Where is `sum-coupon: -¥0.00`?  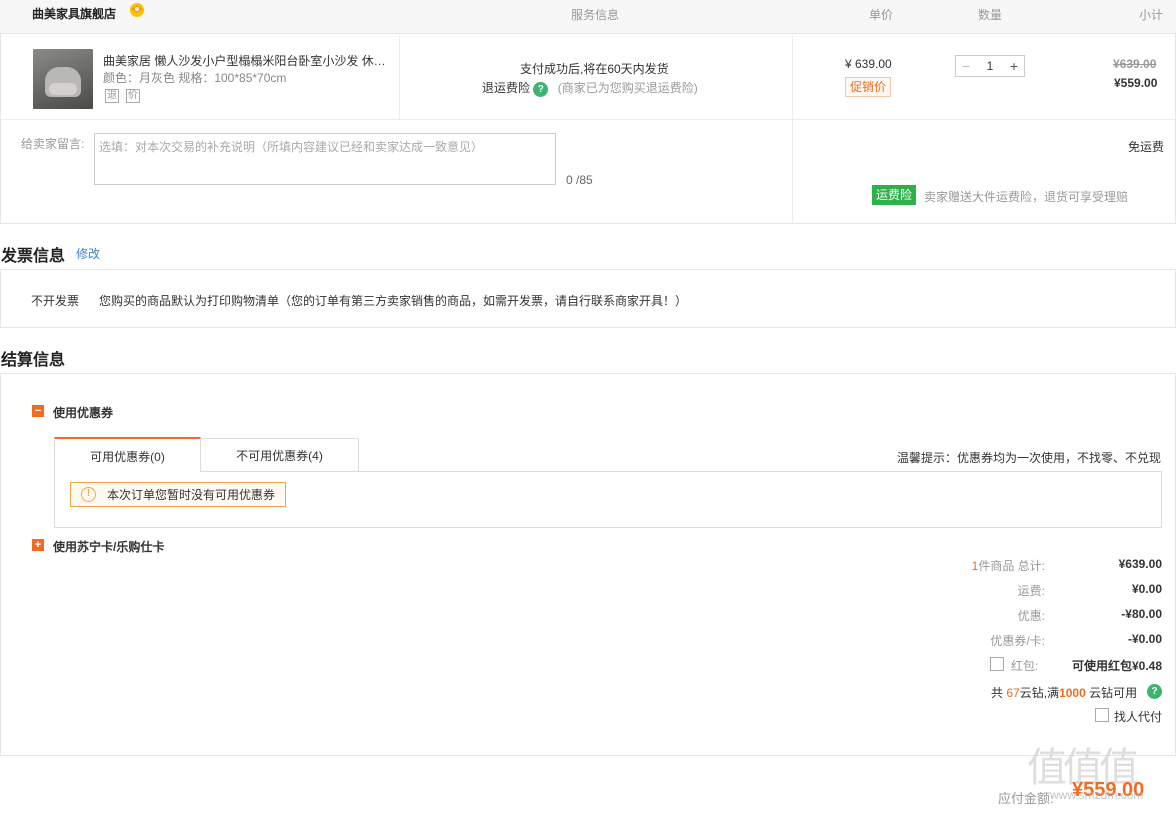 sum-coupon: -¥0.00 is located at coordinates (1144, 639).